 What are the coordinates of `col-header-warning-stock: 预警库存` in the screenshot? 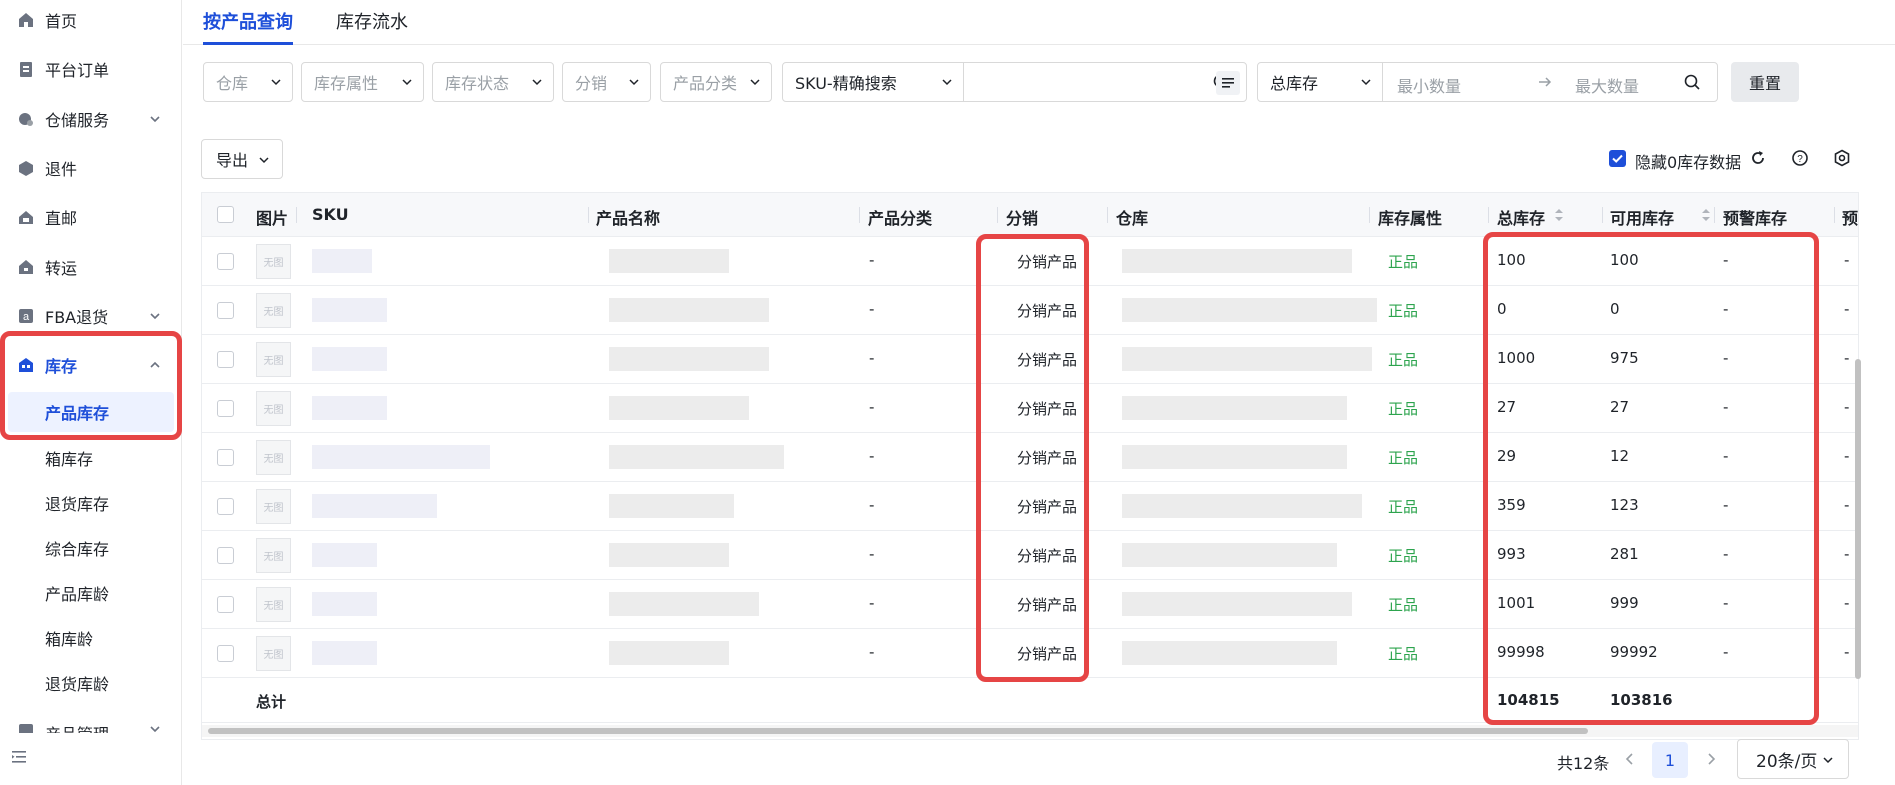 It's located at (1755, 217).